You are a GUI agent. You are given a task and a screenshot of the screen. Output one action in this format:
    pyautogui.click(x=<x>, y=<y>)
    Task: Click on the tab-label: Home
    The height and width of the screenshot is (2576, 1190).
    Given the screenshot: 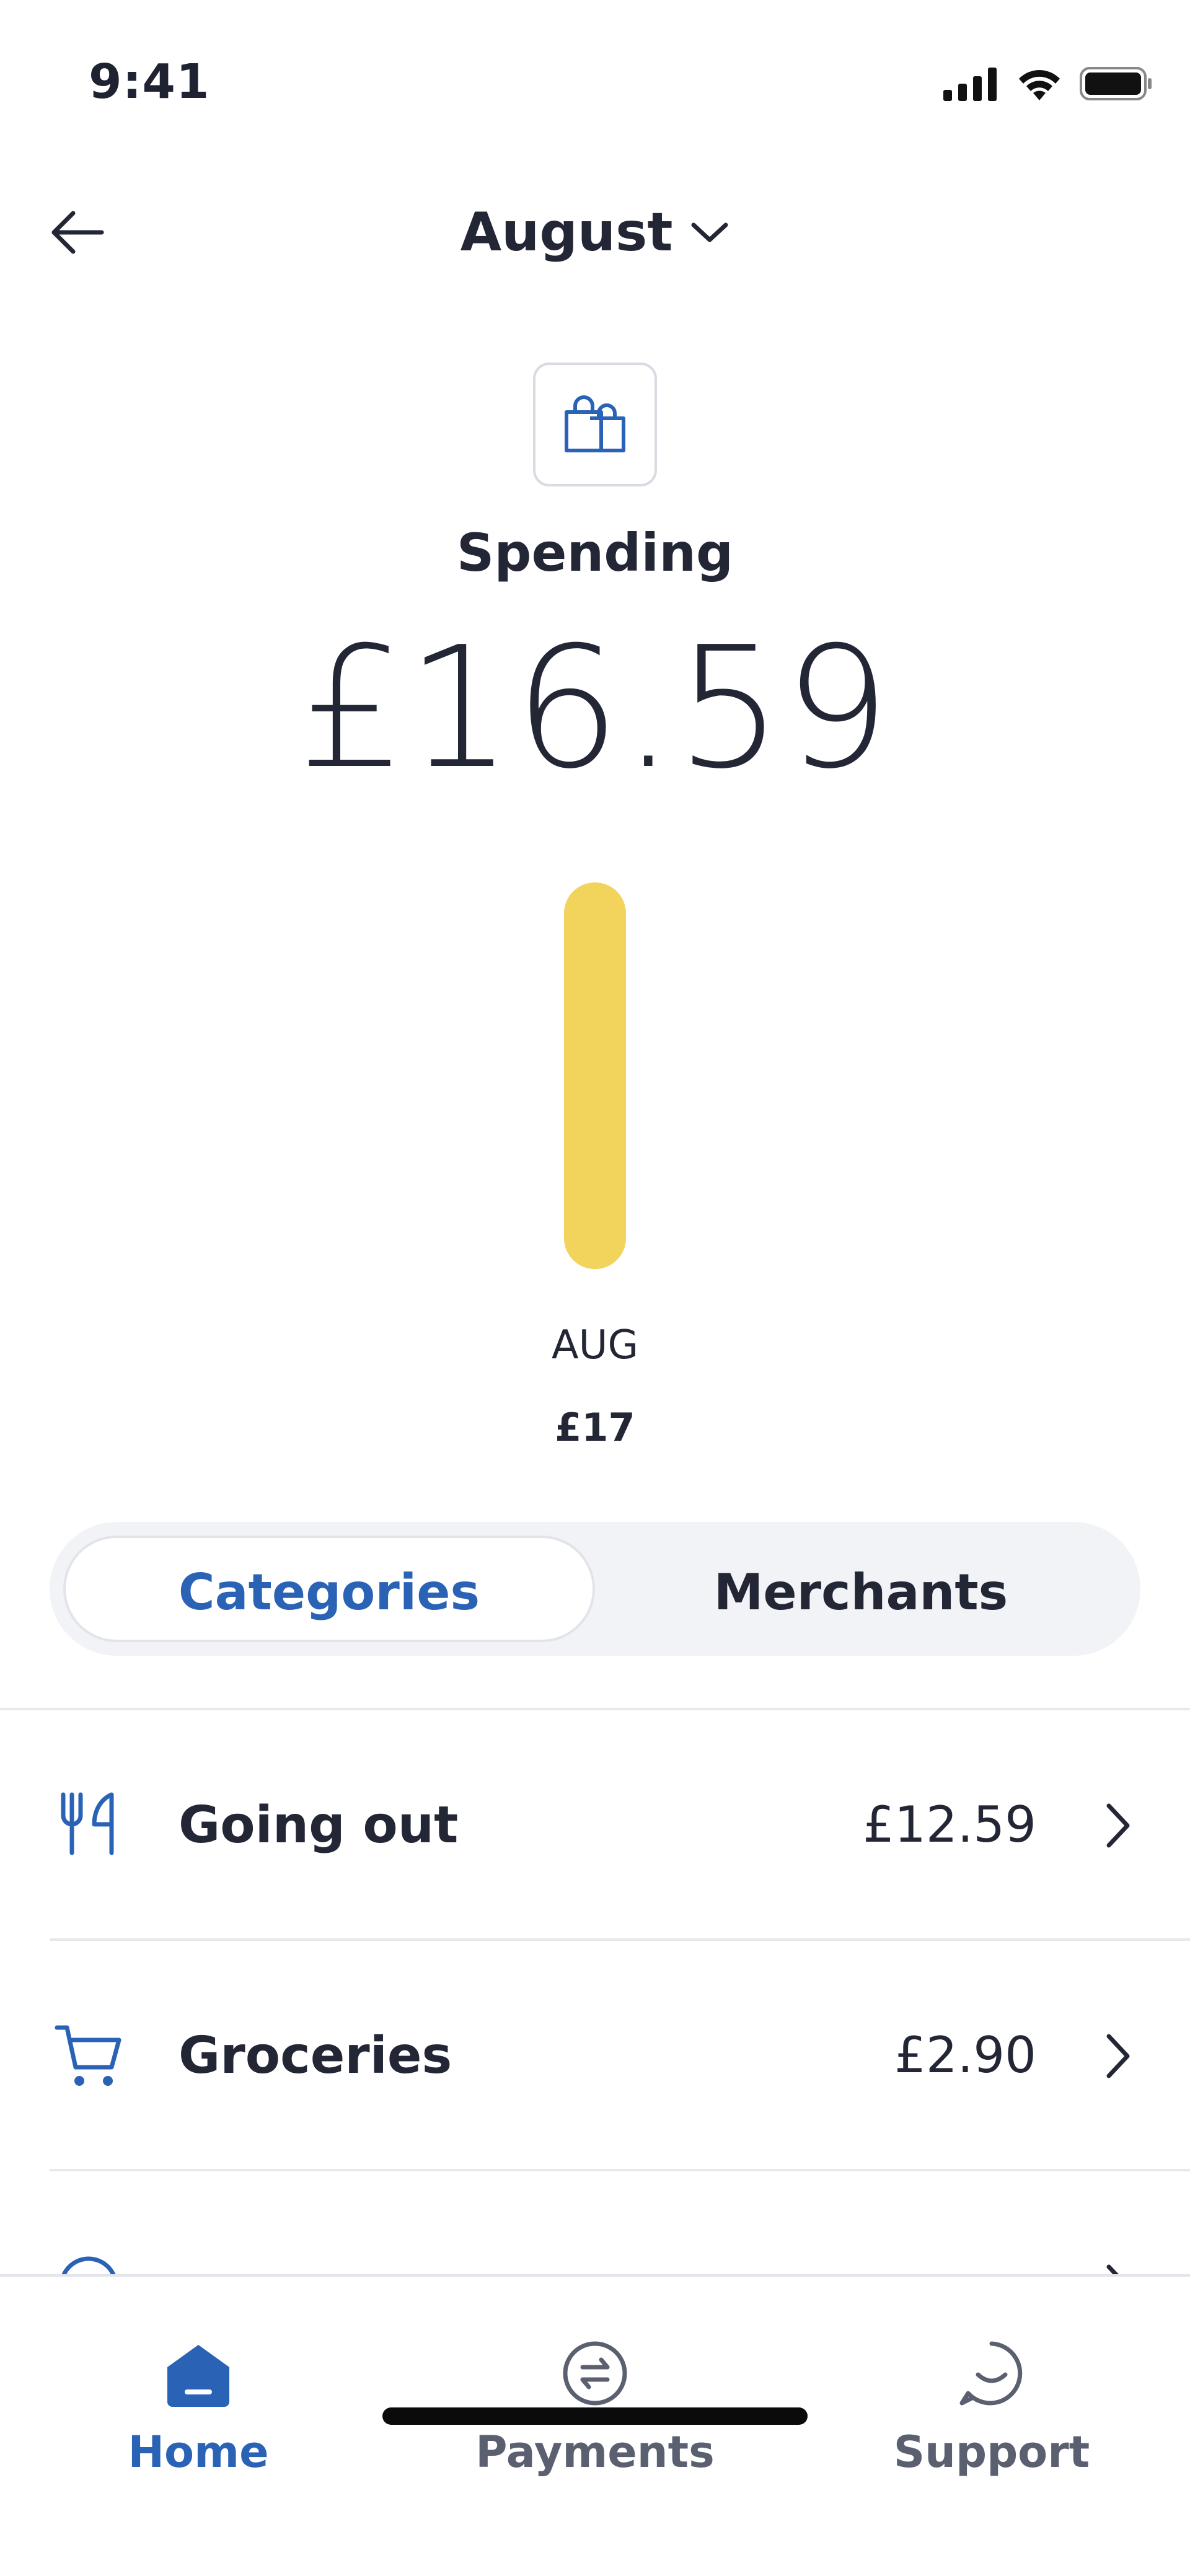 What is the action you would take?
    pyautogui.click(x=198, y=2452)
    